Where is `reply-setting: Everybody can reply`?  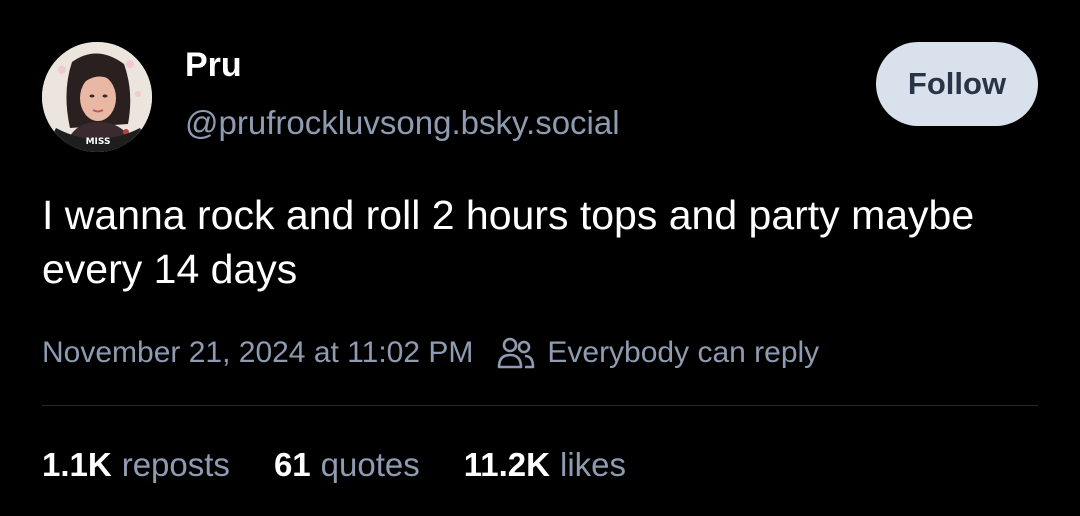
reply-setting: Everybody can reply is located at coordinates (658, 353).